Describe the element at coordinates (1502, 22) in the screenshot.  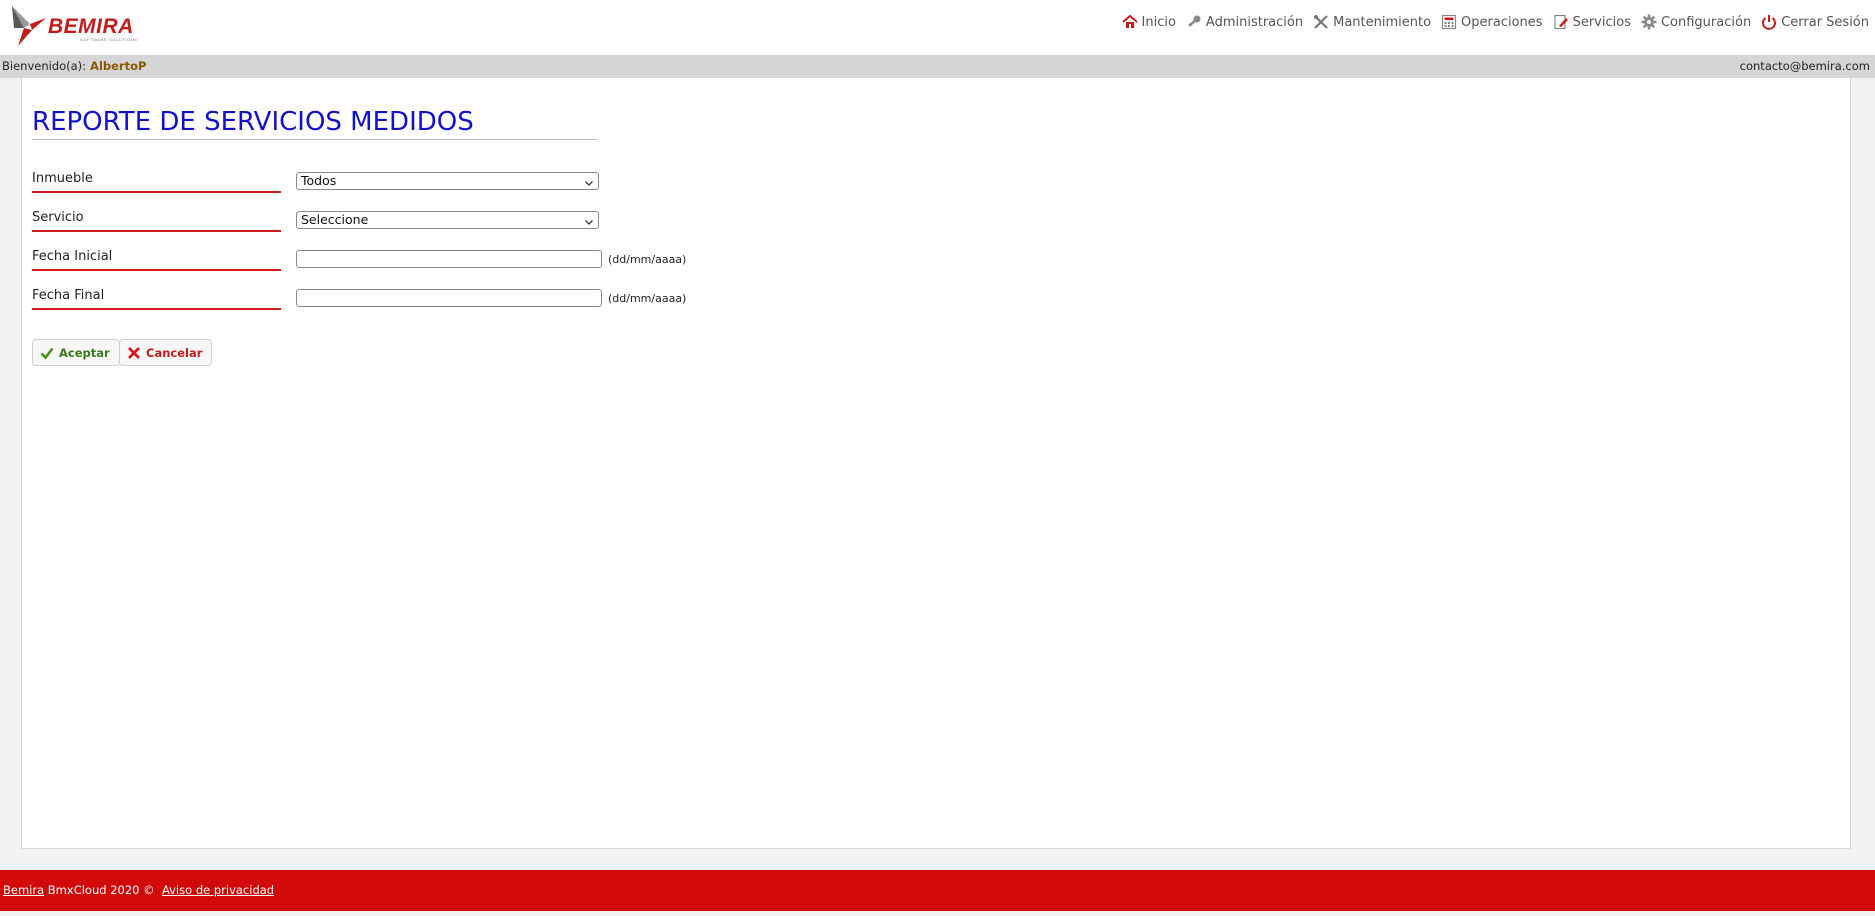
I see `nav-operaciones-label: Operaciones` at that location.